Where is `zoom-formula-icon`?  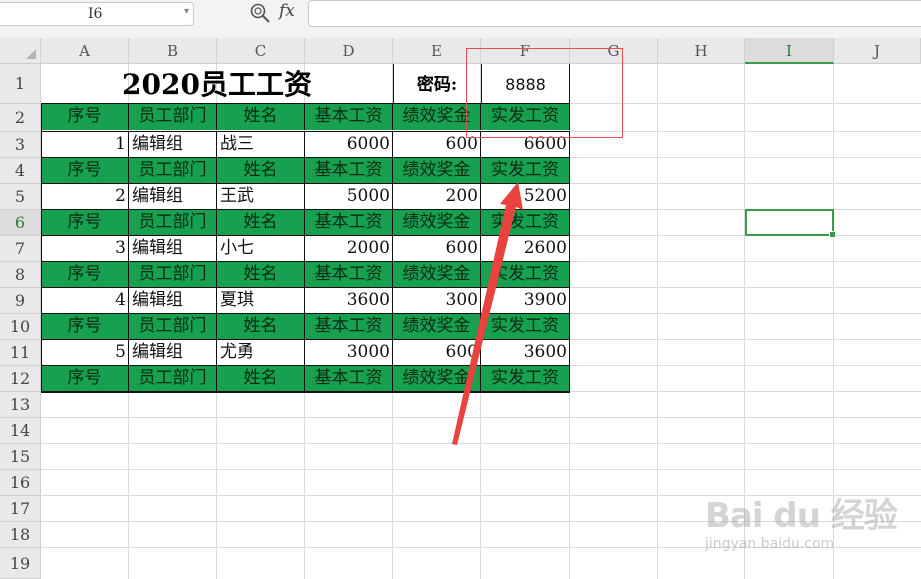 zoom-formula-icon is located at coordinates (260, 13).